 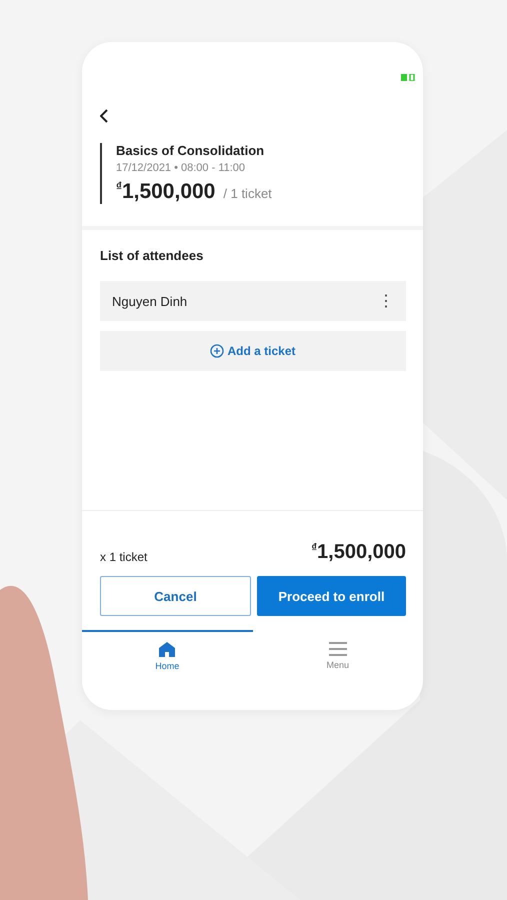 What do you see at coordinates (175, 596) in the screenshot?
I see `cancel-button: Cancel` at bounding box center [175, 596].